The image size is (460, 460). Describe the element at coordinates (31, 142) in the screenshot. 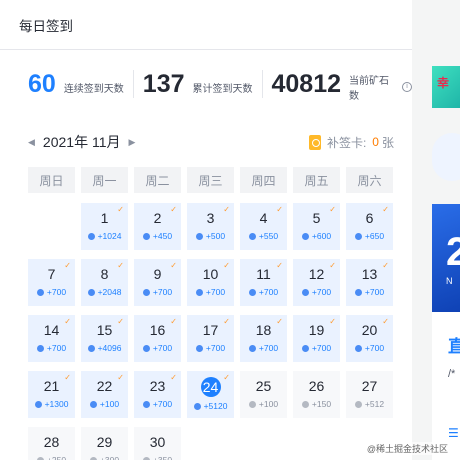

I see `prev-month-icon: ◀` at that location.